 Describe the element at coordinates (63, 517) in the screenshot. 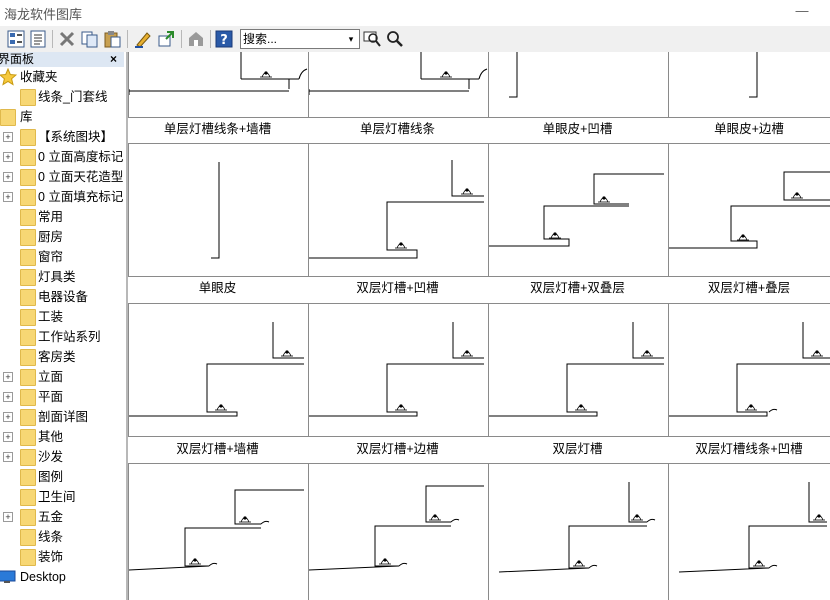

I see `tree-item: + 五金` at that location.